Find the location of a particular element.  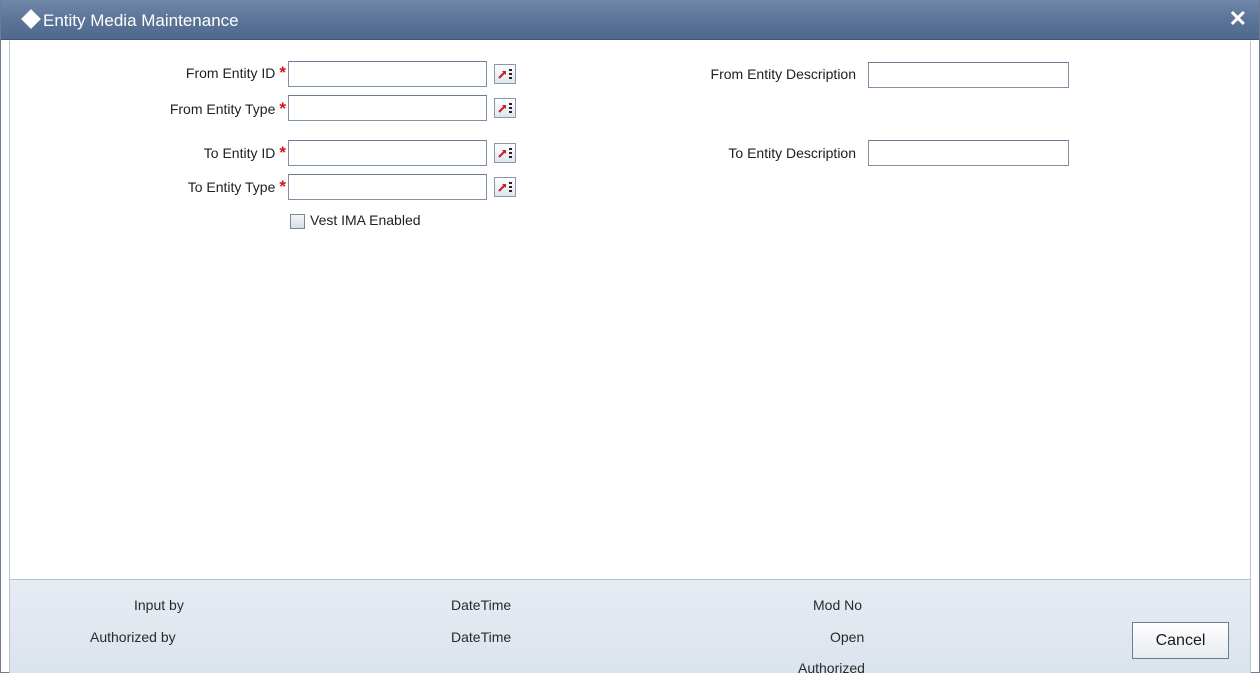

to-entity-id-input is located at coordinates (387, 153).